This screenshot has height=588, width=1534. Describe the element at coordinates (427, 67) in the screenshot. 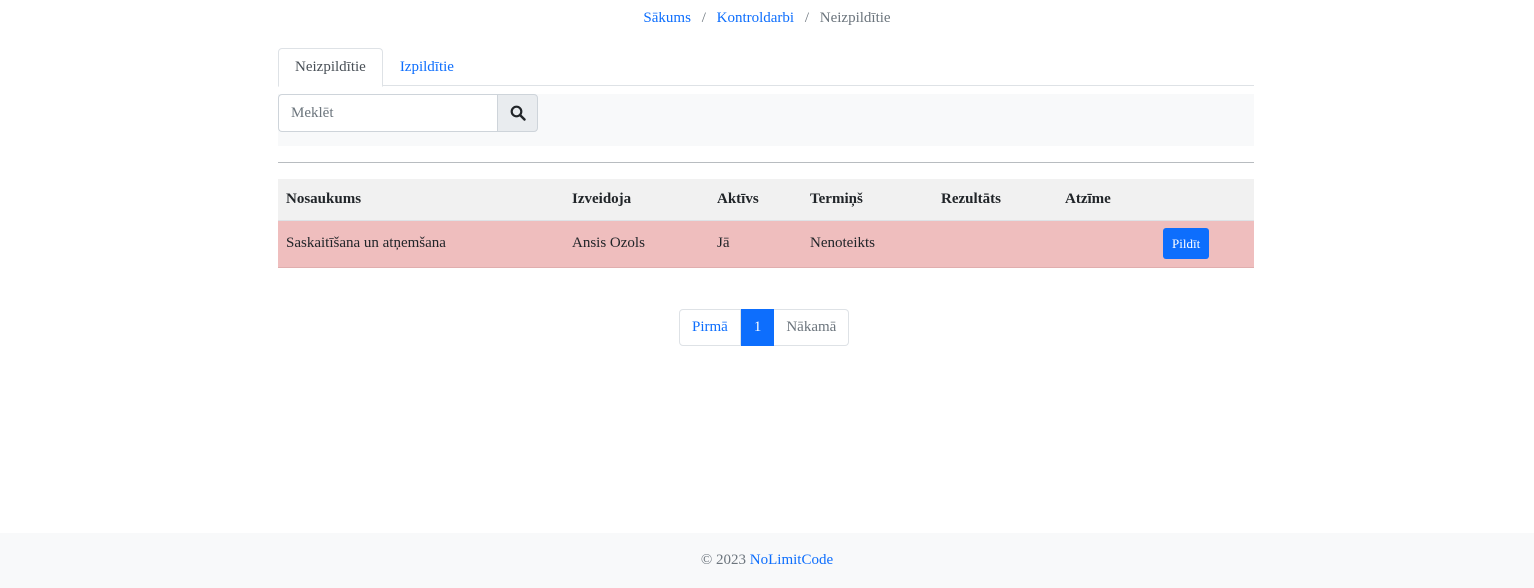

I see `tab-finished: Izpildītie` at that location.